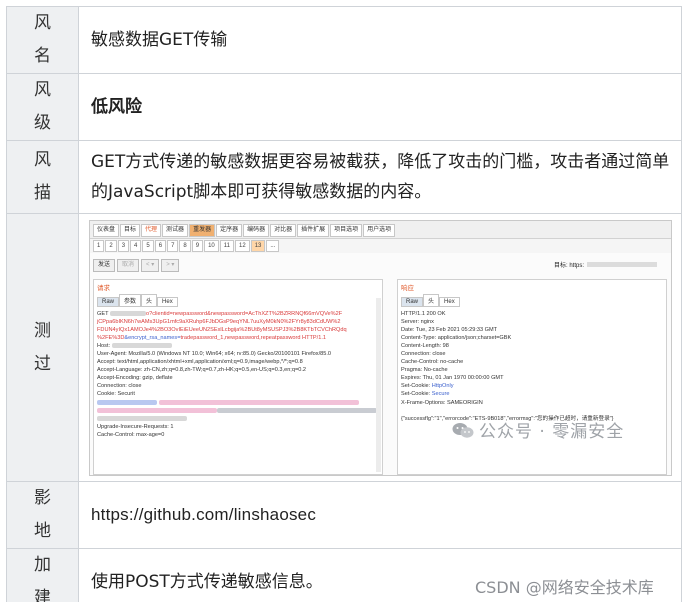 This screenshot has width=688, height=602. What do you see at coordinates (416, 394) in the screenshot?
I see `resp-header: Set-Cookie:` at bounding box center [416, 394].